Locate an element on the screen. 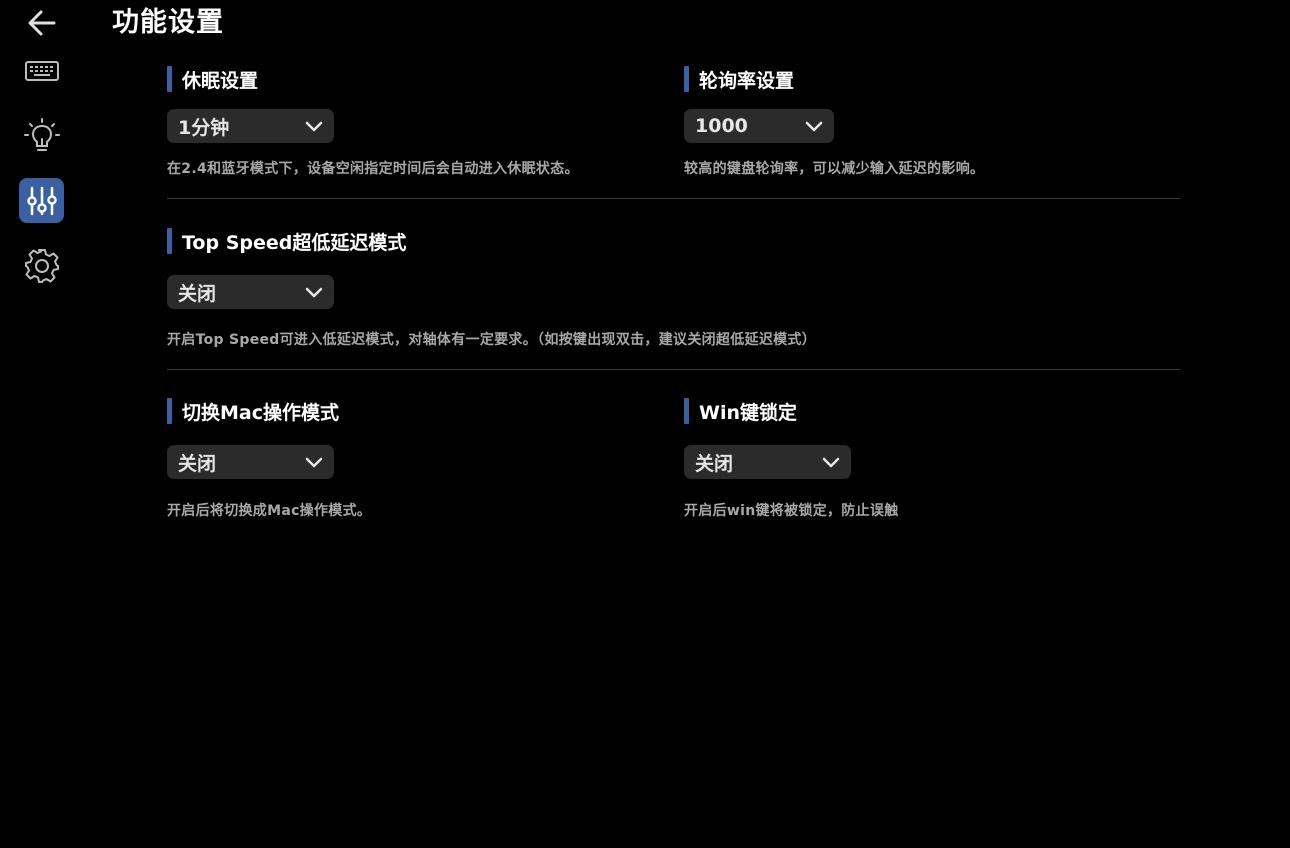  polling-rate-dropdown-value: 1000 is located at coordinates (721, 126).